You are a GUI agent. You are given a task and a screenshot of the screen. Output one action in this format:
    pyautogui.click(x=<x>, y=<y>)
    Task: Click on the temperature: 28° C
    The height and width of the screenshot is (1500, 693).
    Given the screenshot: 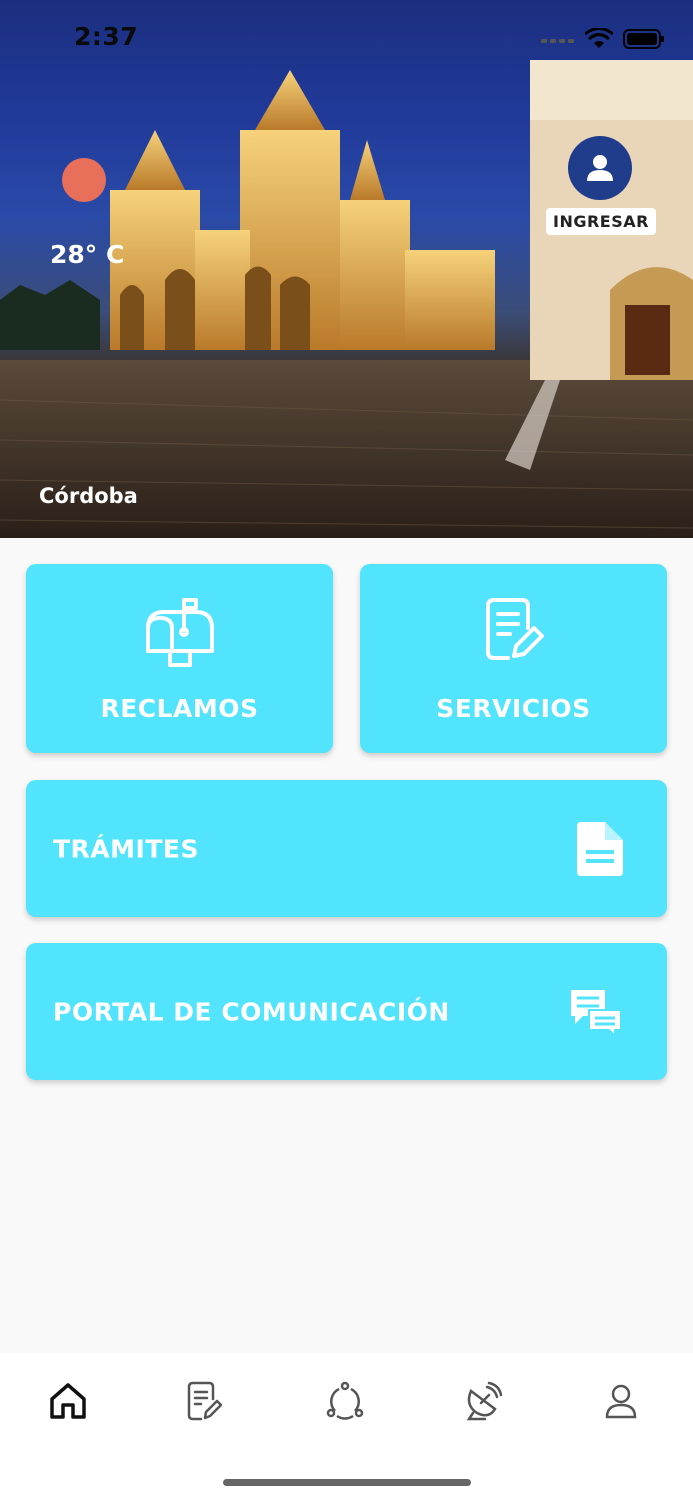 What is the action you would take?
    pyautogui.click(x=87, y=254)
    